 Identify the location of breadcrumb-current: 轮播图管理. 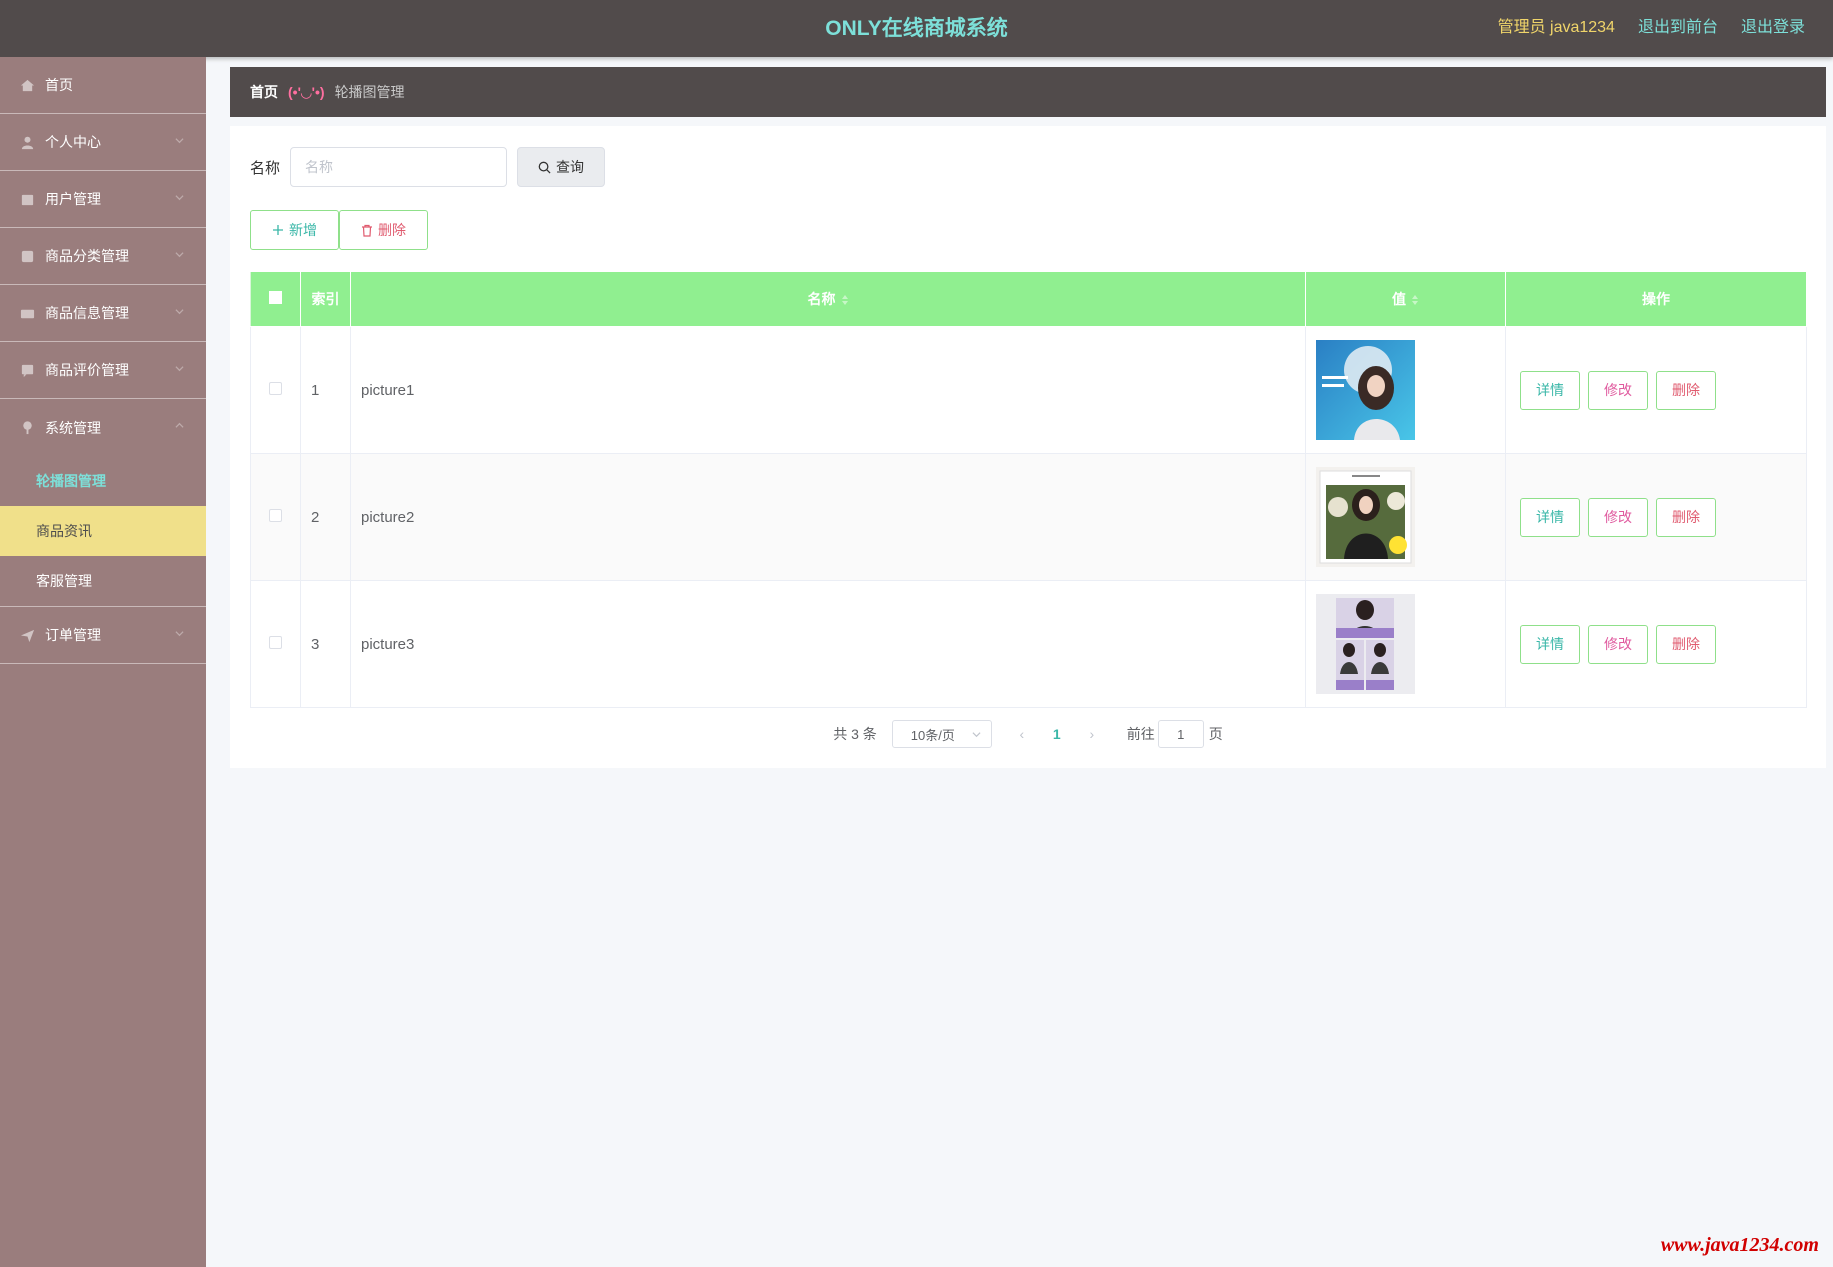
(369, 92).